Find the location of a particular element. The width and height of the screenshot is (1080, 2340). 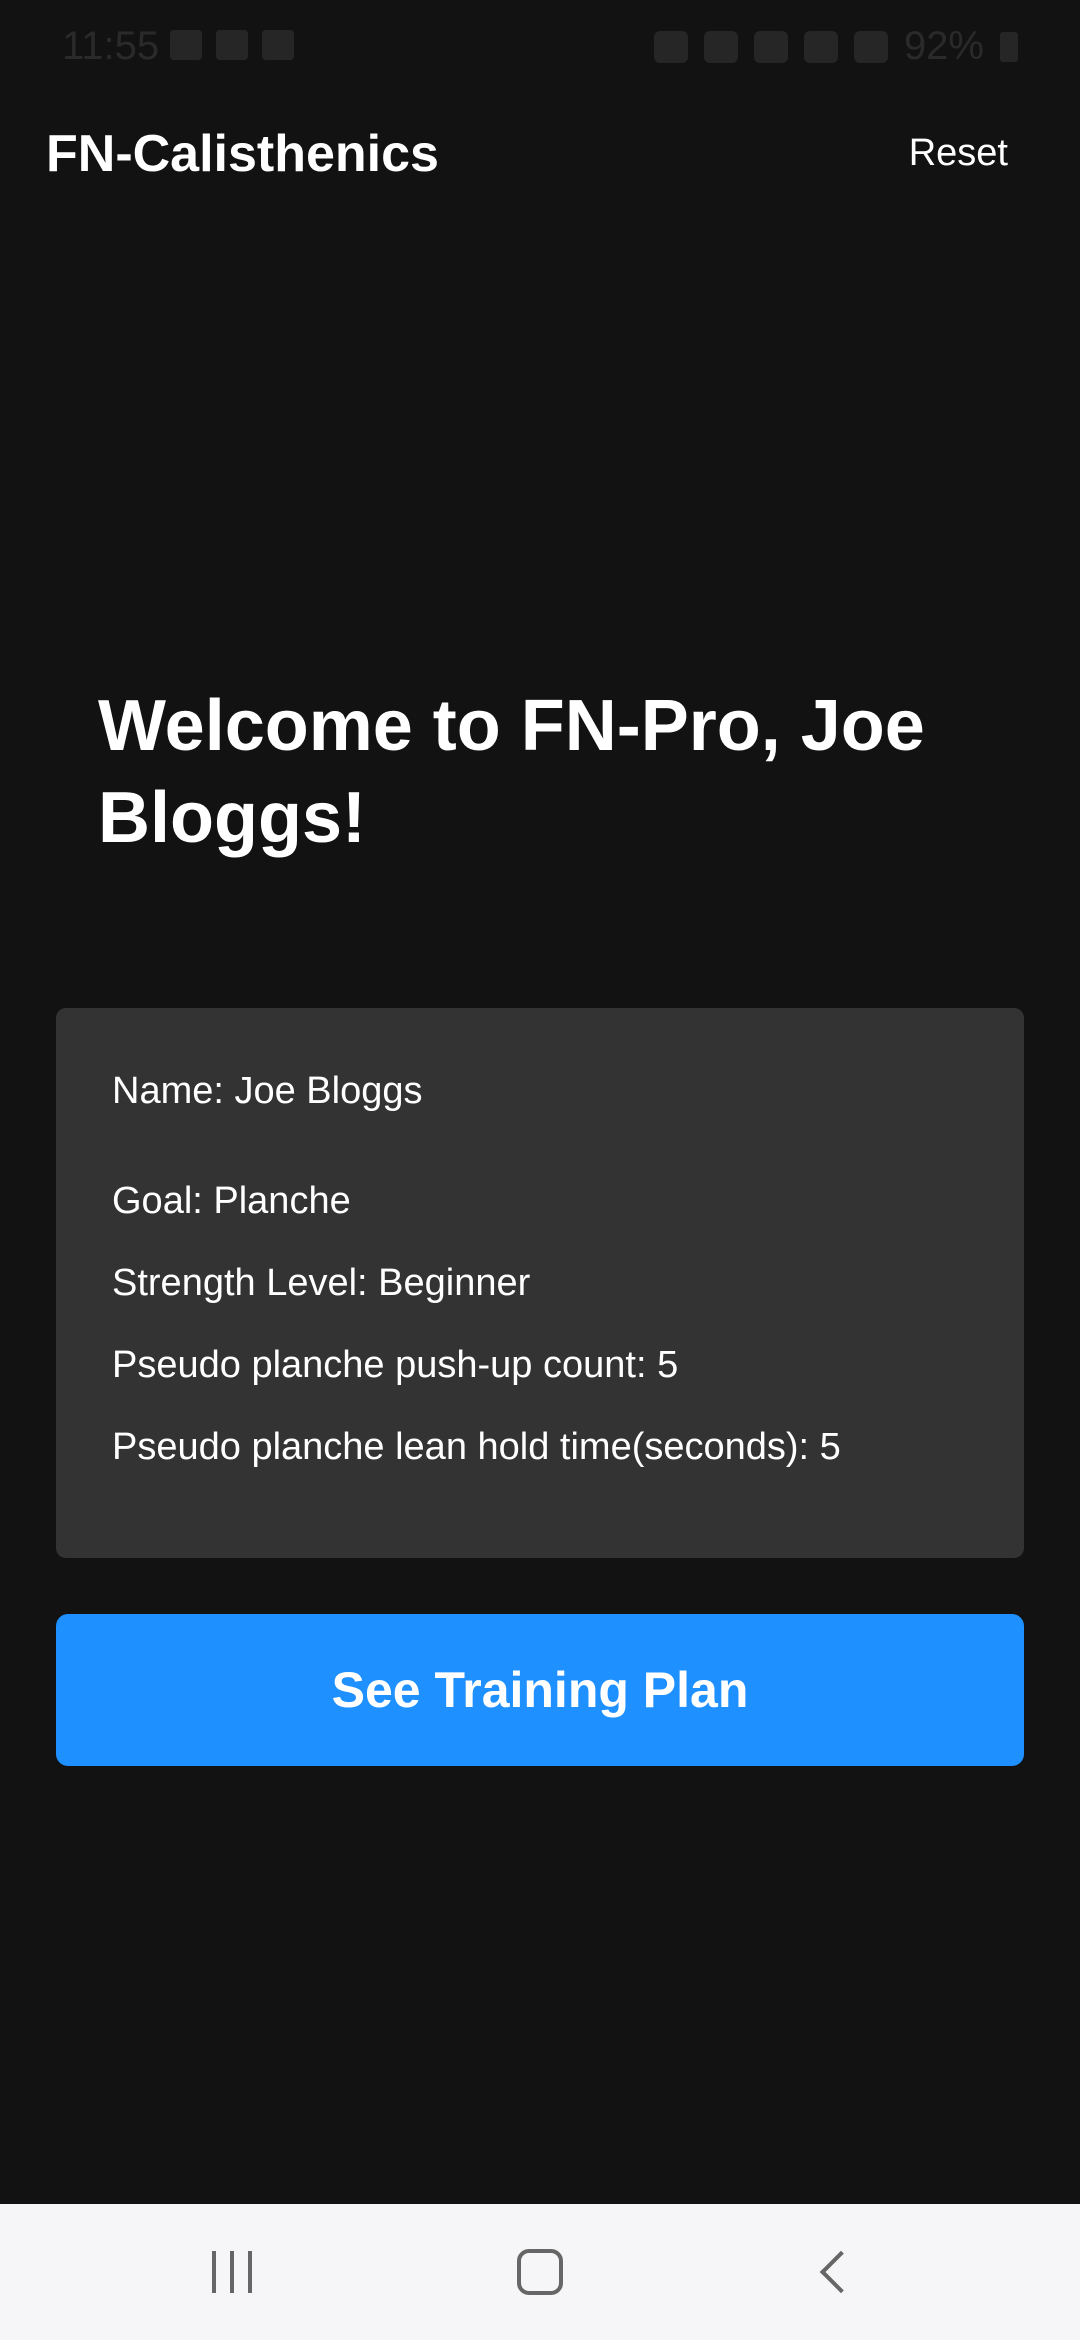

recents-icon is located at coordinates (232, 2272).